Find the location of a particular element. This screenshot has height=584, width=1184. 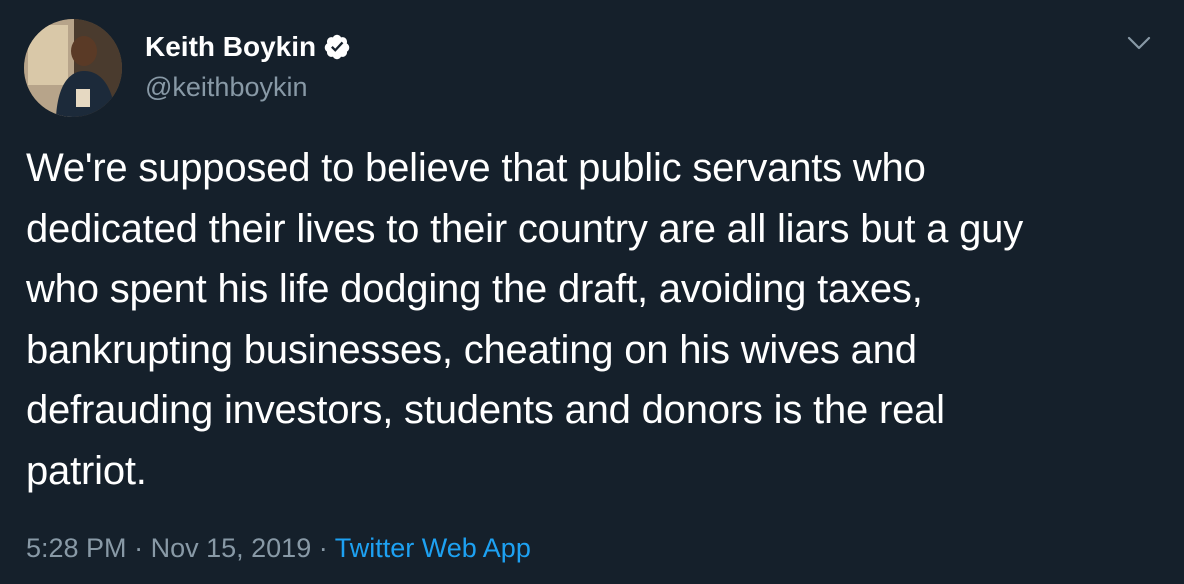

author-handle: @keithboykin is located at coordinates (226, 87).